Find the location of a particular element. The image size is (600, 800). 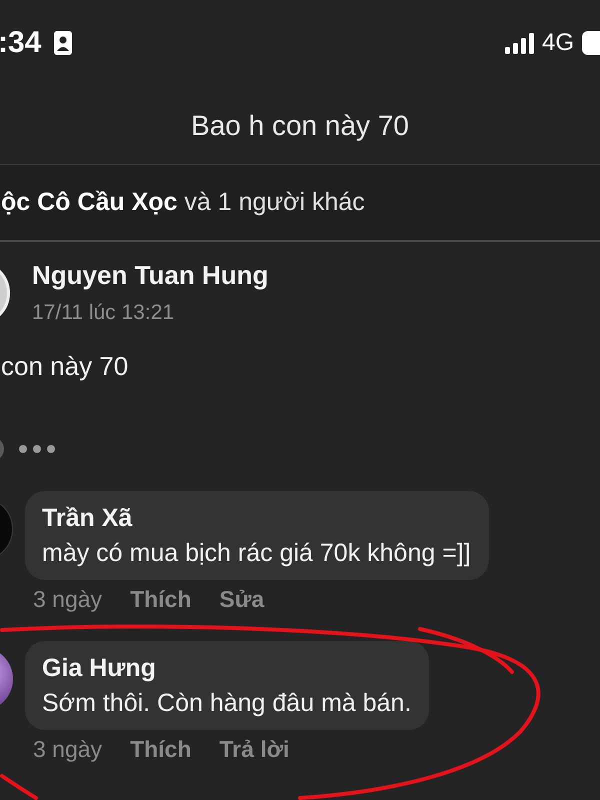

person-badge-icon is located at coordinates (63, 43).